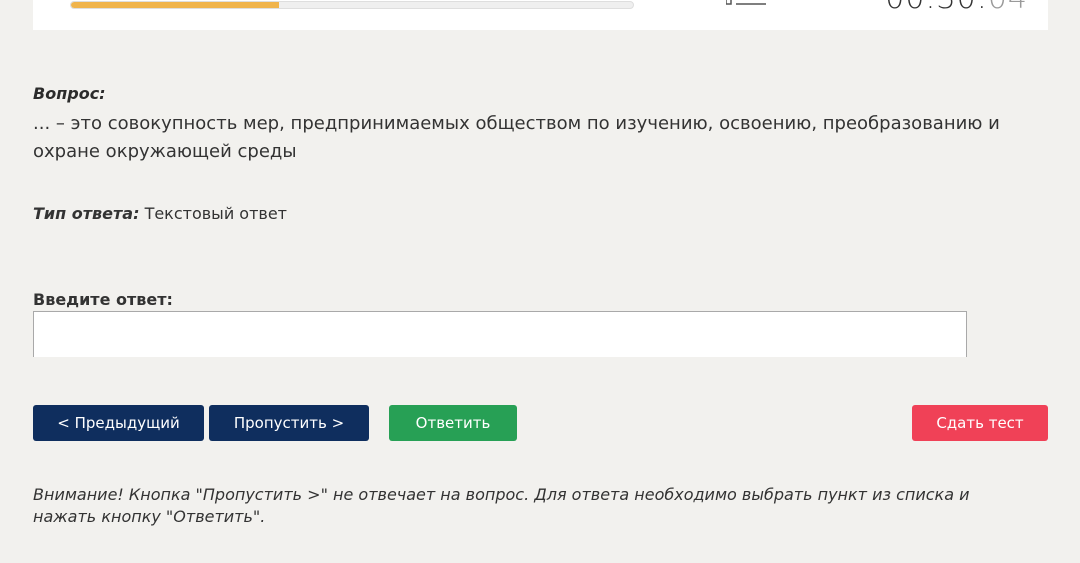 Image resolution: width=1080 pixels, height=563 pixels. Describe the element at coordinates (175, 5) in the screenshot. I see `progress-fill` at that location.